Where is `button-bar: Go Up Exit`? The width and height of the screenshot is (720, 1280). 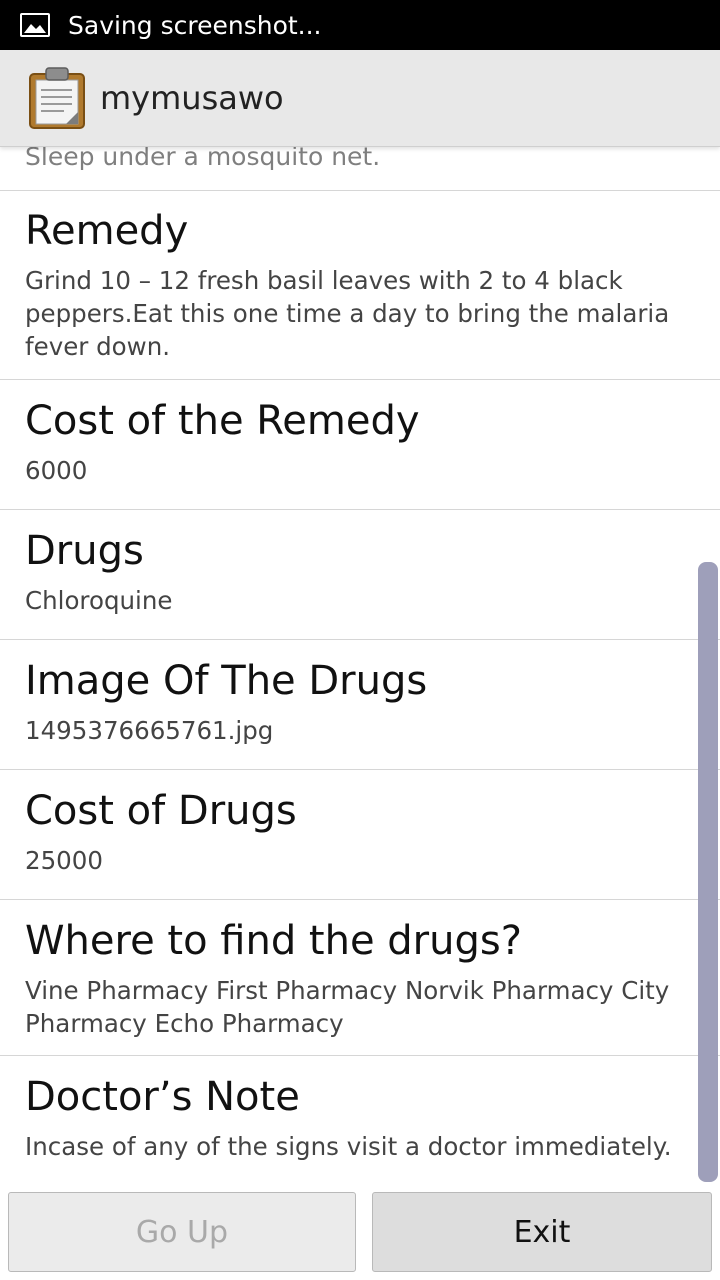 button-bar: Go Up Exit is located at coordinates (360, 1233).